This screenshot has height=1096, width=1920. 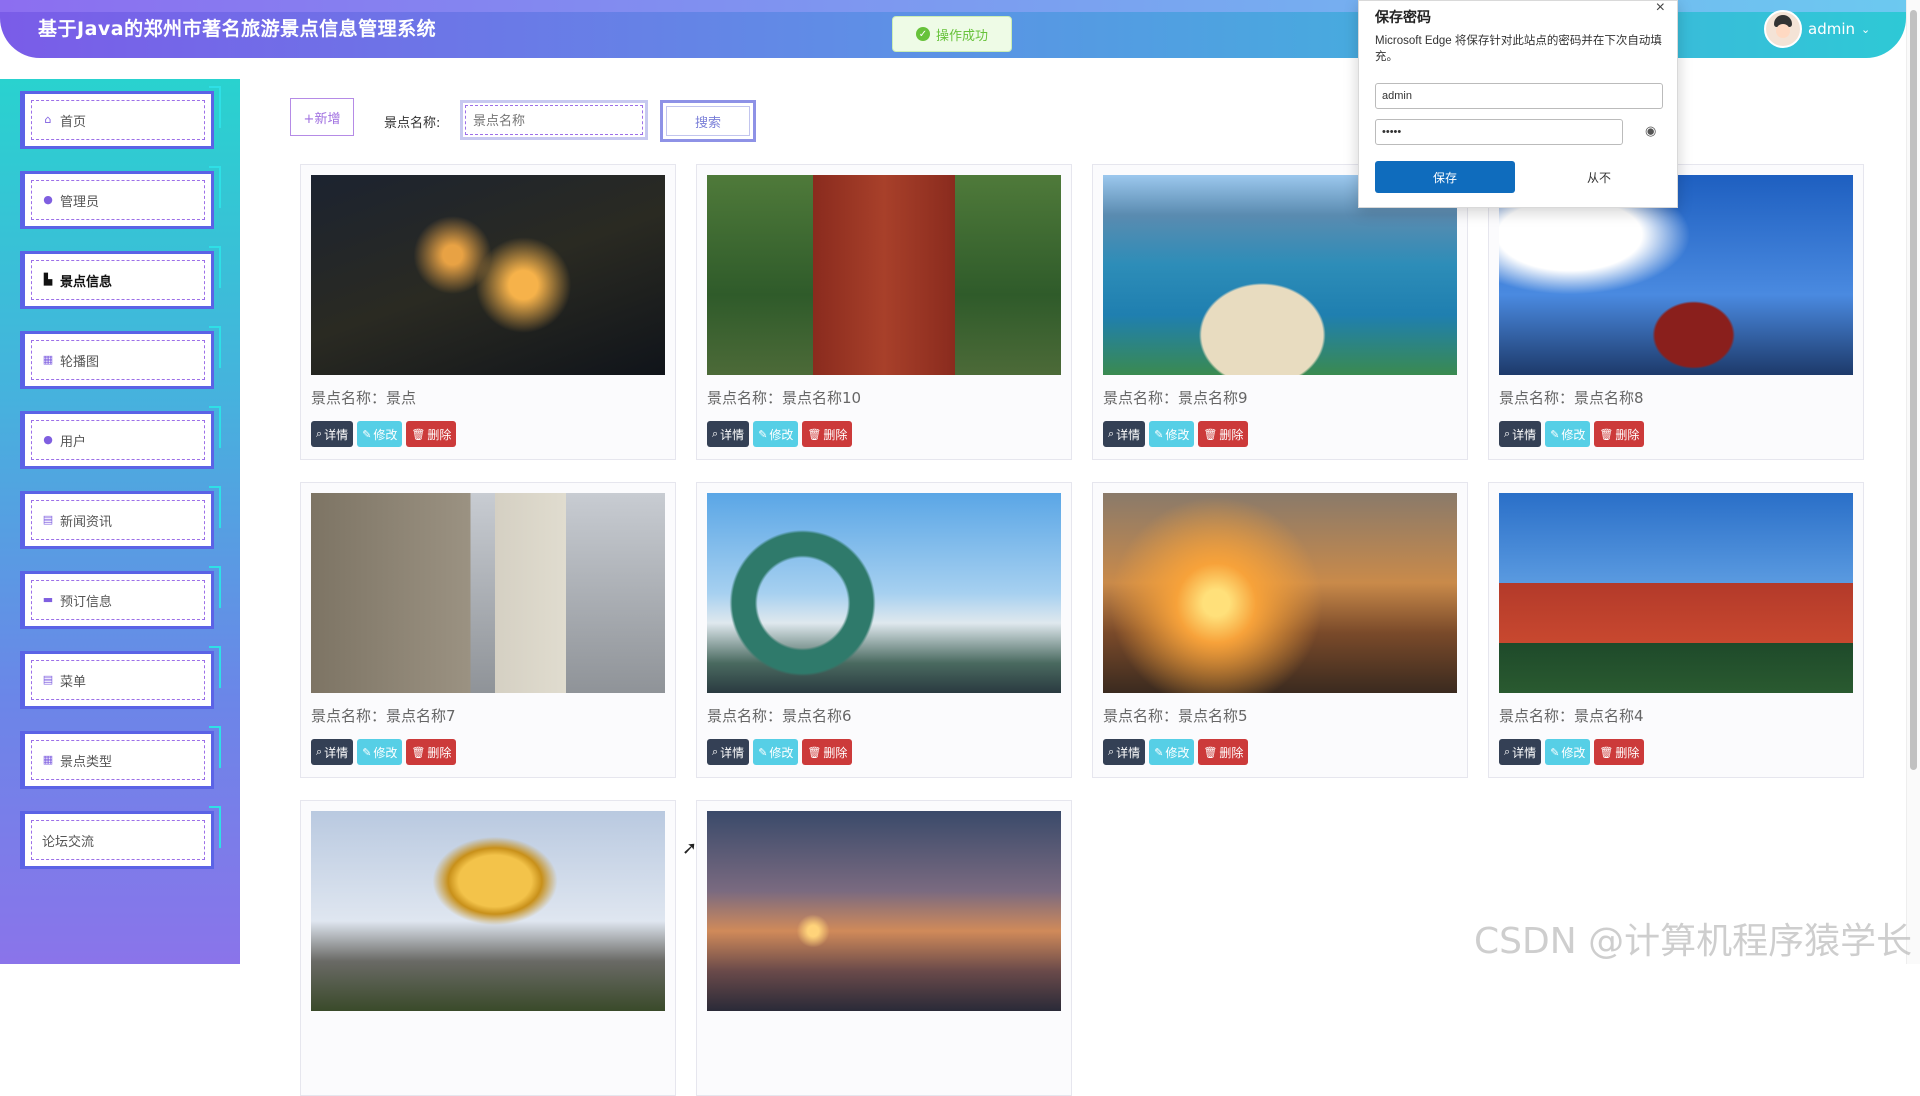 I want to click on sidebar-item-label: 景点类型, so click(x=86, y=762).